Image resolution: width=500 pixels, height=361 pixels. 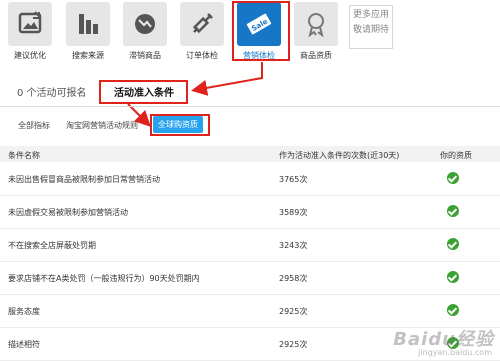 I want to click on condition-count: 2958次, so click(x=293, y=278).